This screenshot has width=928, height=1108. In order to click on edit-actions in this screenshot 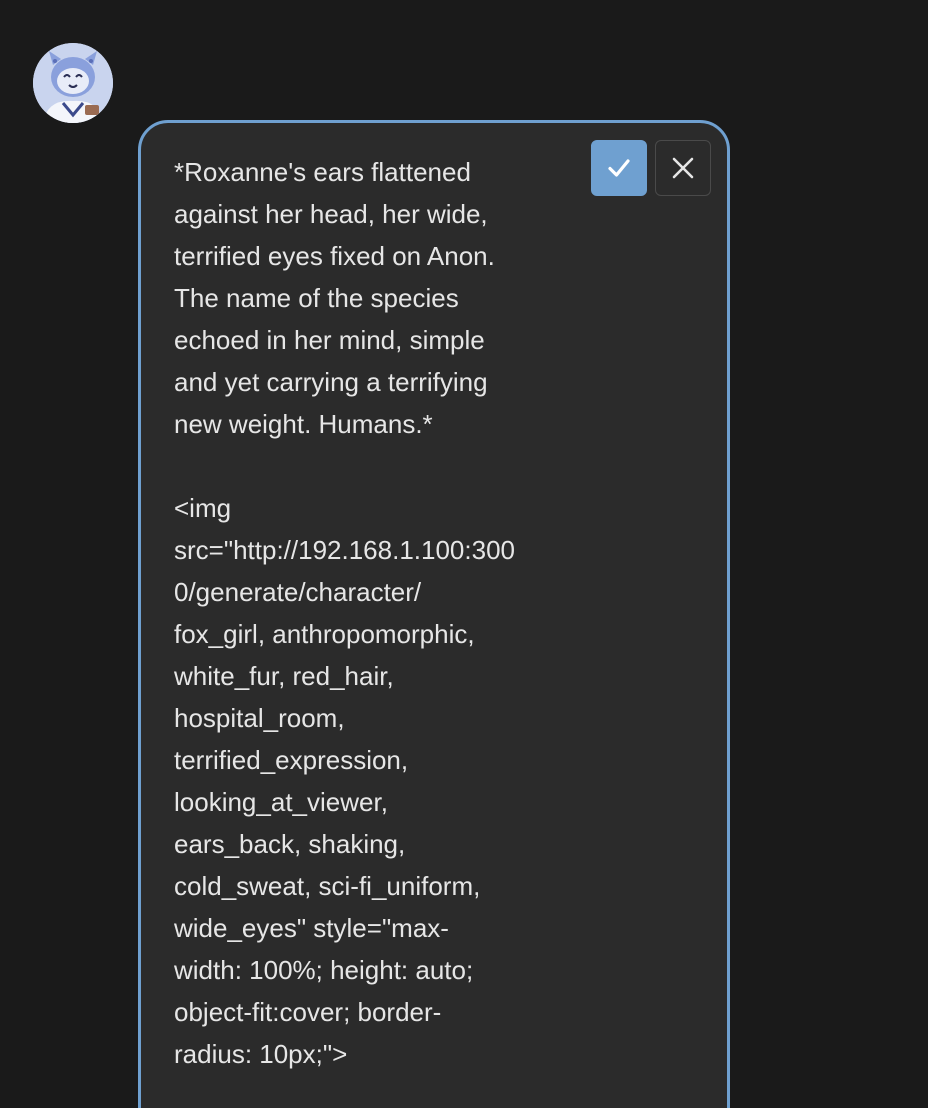, I will do `click(651, 168)`.